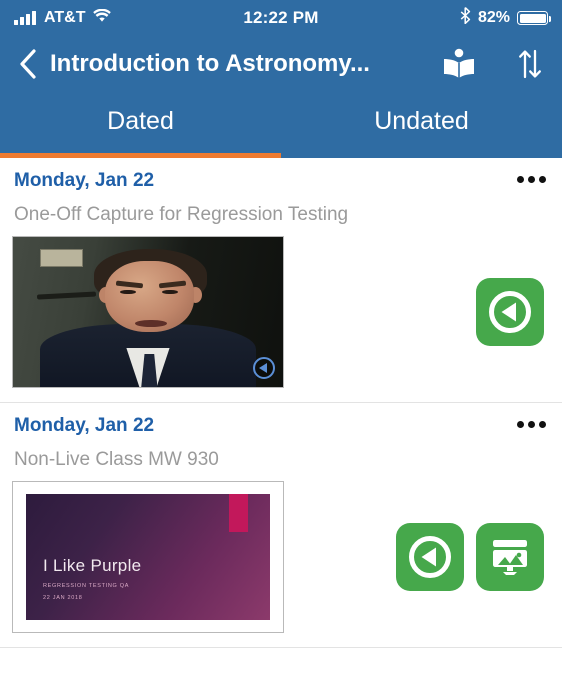 The width and height of the screenshot is (562, 675). What do you see at coordinates (281, 647) in the screenshot?
I see `list-separator` at bounding box center [281, 647].